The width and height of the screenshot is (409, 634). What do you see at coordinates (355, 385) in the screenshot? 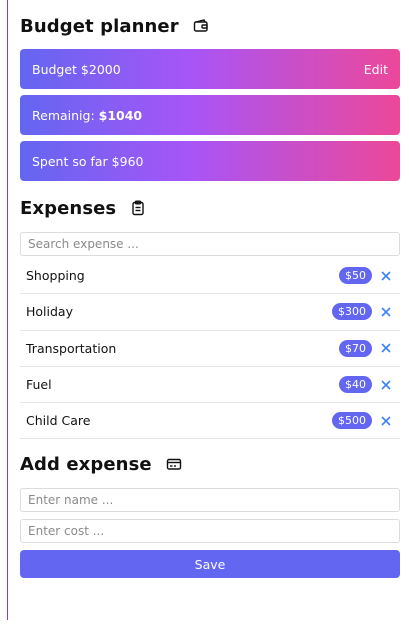
I see `expense-cost-badge: $40` at bounding box center [355, 385].